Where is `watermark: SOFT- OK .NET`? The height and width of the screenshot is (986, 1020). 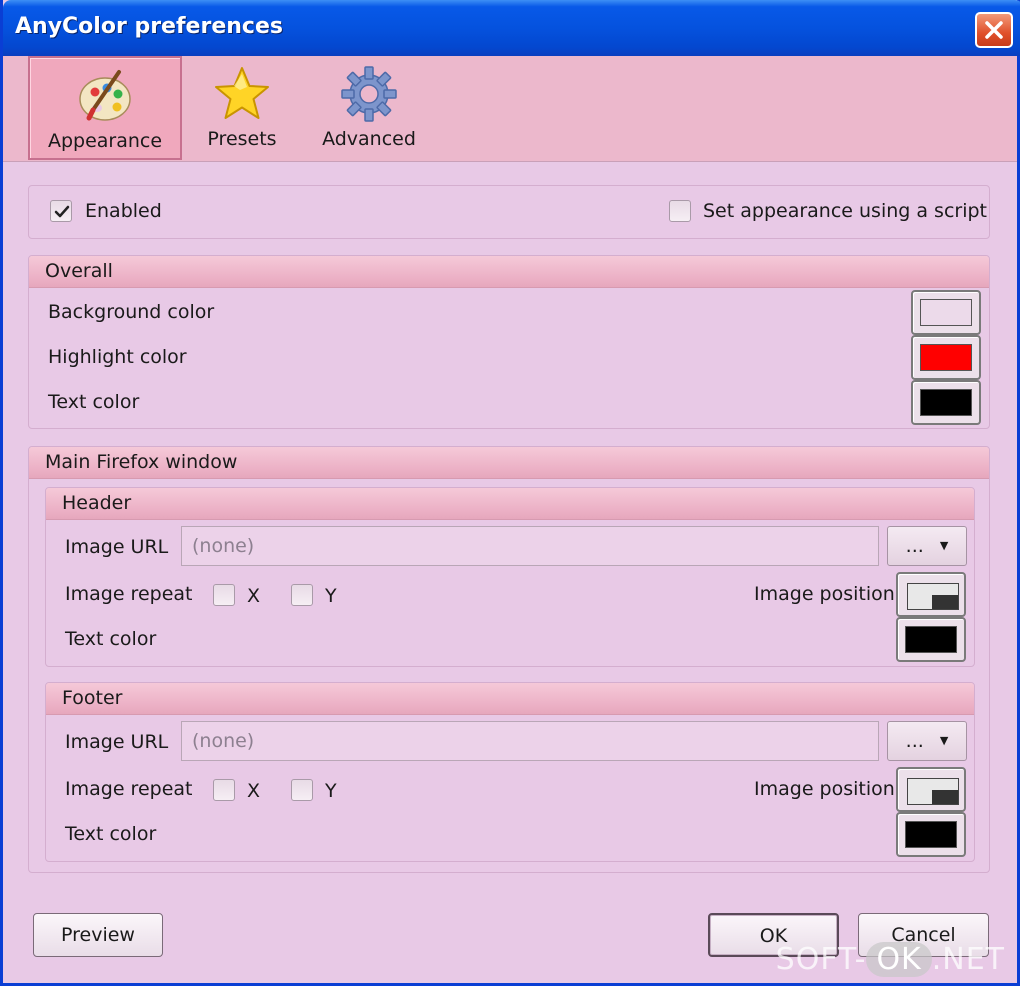
watermark: SOFT- OK .NET is located at coordinates (890, 959).